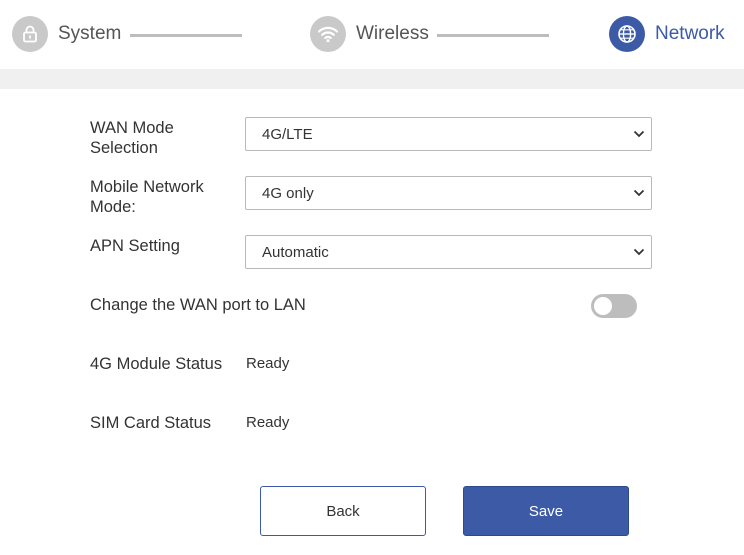 Image resolution: width=744 pixels, height=555 pixels. Describe the element at coordinates (135, 246) in the screenshot. I see `apn-label: APN Setting` at that location.